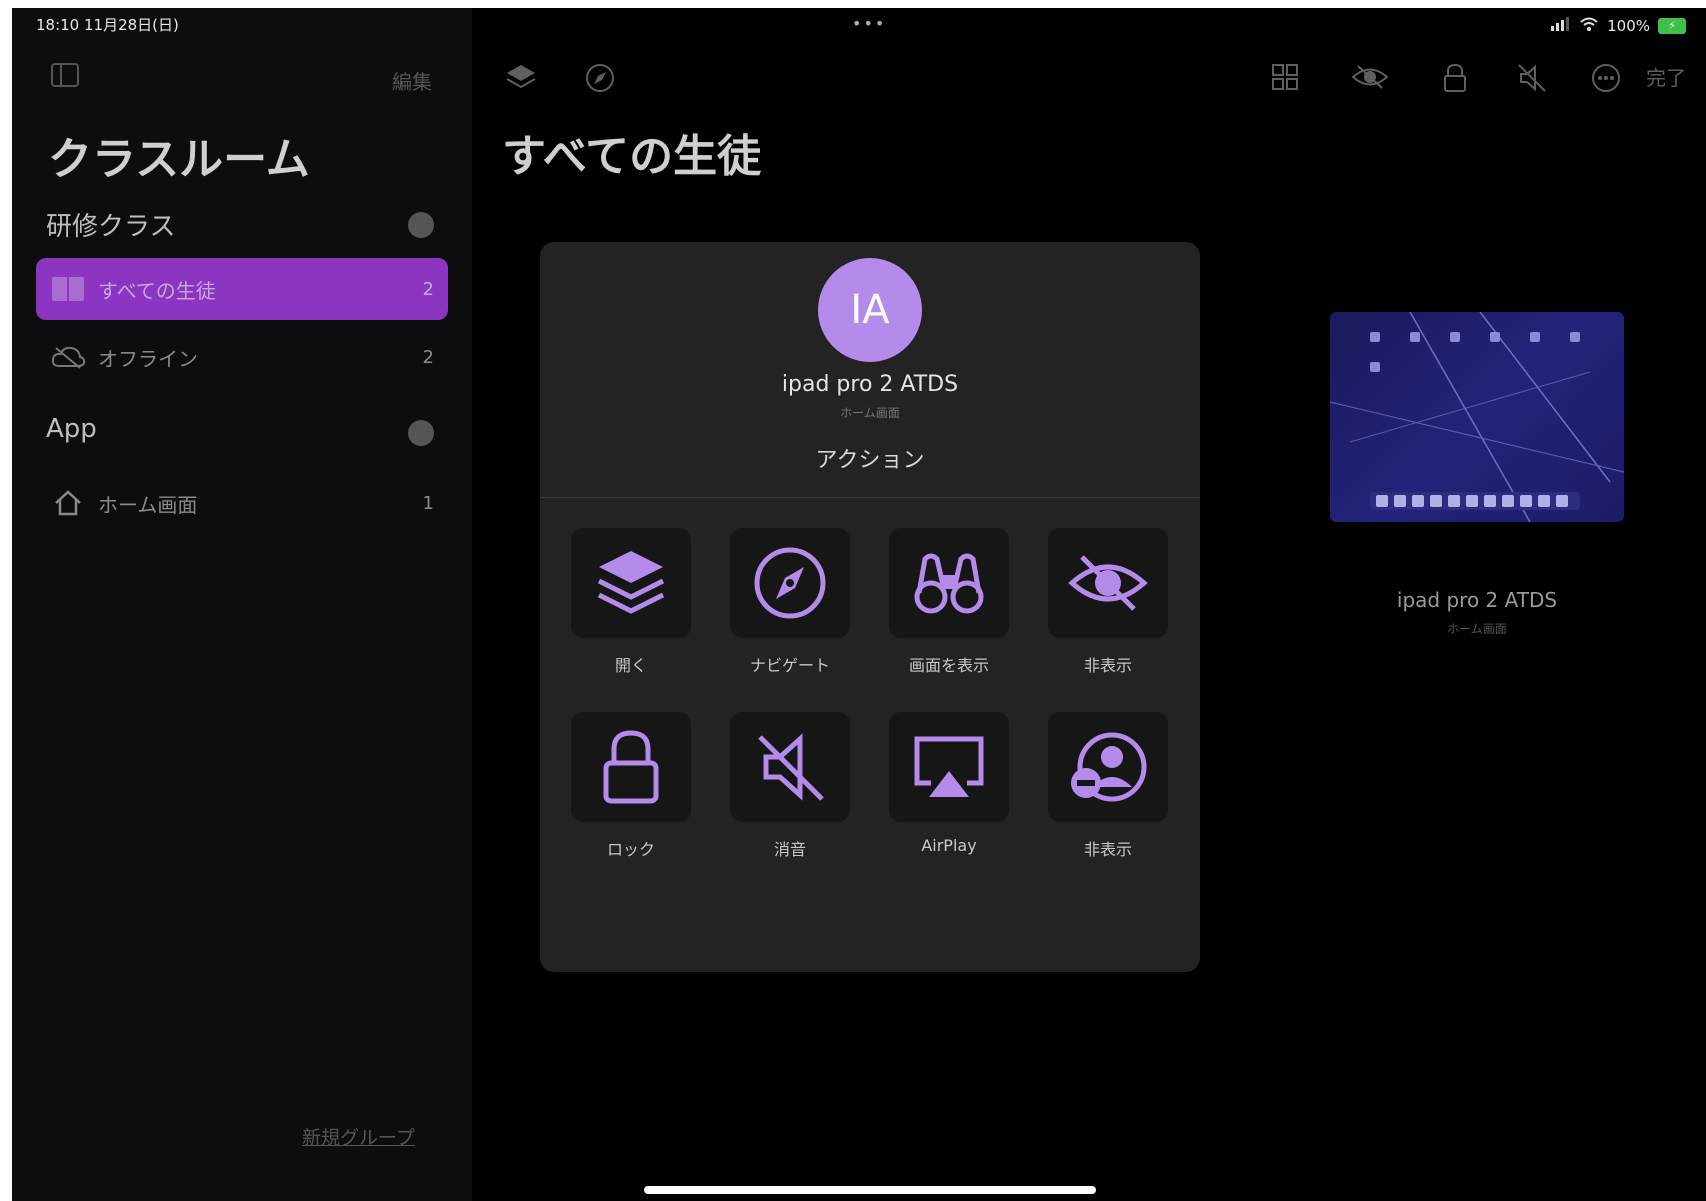 The width and height of the screenshot is (1706, 1201). Describe the element at coordinates (870, 413) in the screenshot. I see `popover-device-sub: ホーム画面` at that location.